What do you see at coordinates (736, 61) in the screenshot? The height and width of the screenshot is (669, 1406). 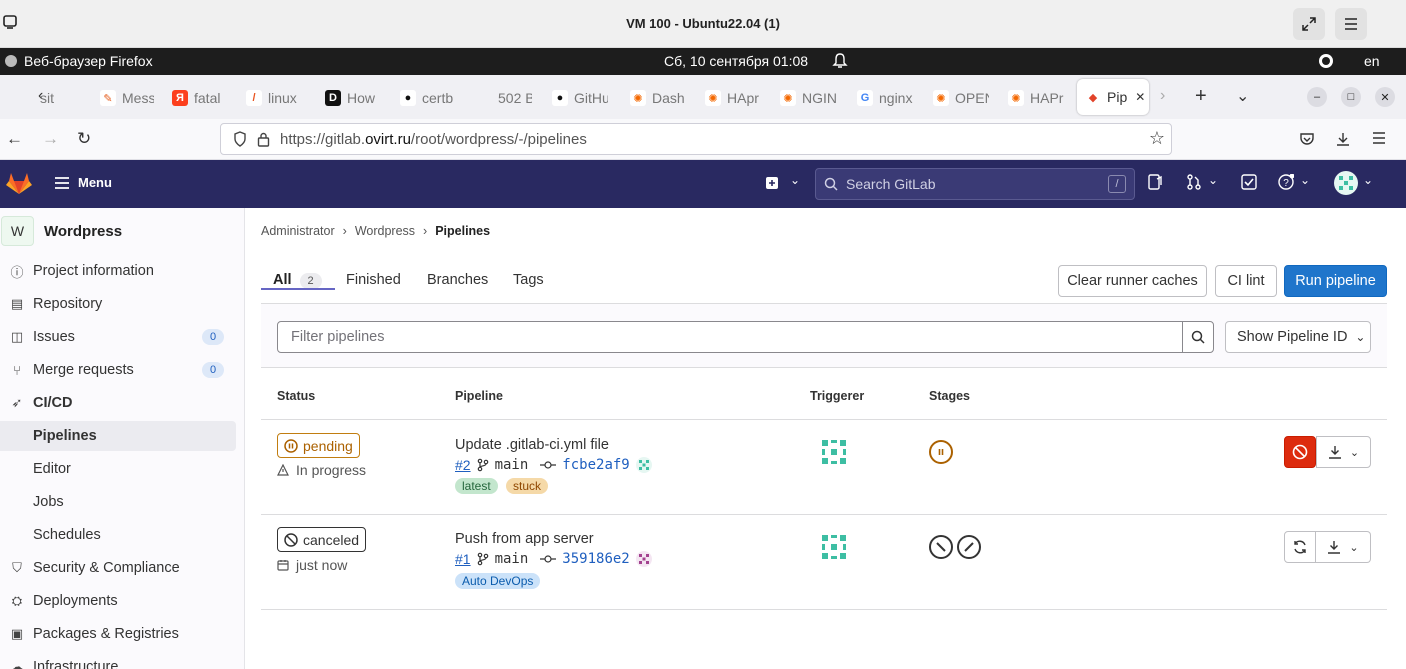 I see `clock: Сб, 10 сентября 01:08` at bounding box center [736, 61].